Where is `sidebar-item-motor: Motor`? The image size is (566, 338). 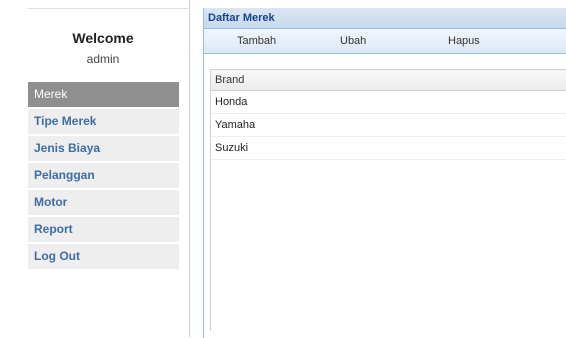
sidebar-item-motor: Motor is located at coordinates (103, 202).